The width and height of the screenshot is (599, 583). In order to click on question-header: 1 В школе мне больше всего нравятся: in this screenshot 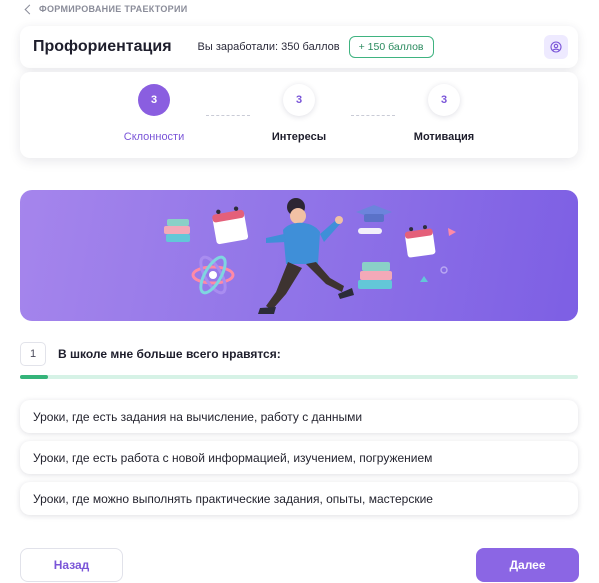, I will do `click(150, 354)`.